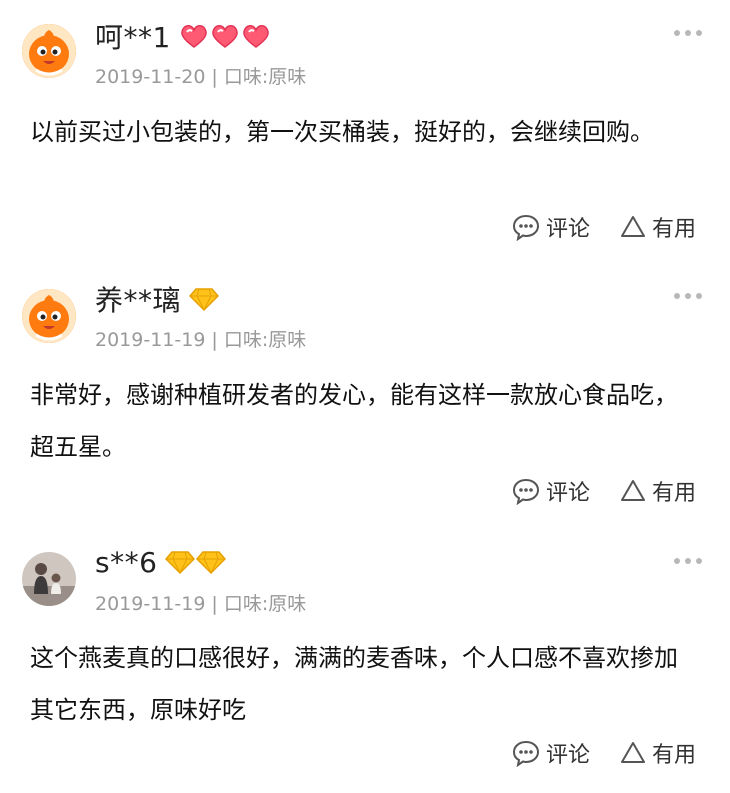  Describe the element at coordinates (354, 684) in the screenshot. I see `review-content: 这个燕麦真的口感很好，满满的麦香味，个人口感不喜欢掺加其它东西，原味好吃` at that location.